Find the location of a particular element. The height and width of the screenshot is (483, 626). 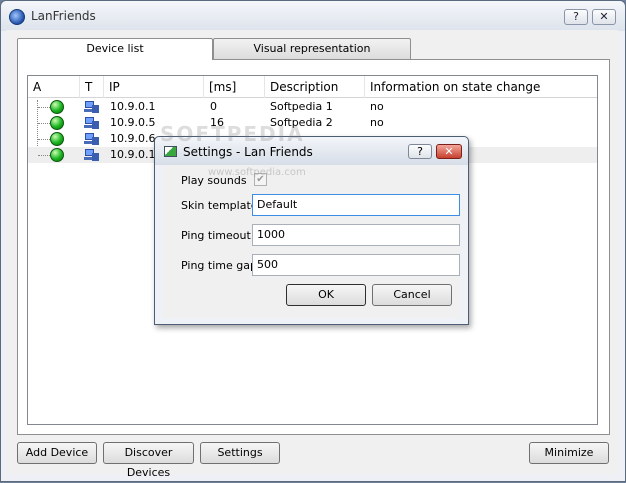

close-button: ✕ is located at coordinates (604, 17).